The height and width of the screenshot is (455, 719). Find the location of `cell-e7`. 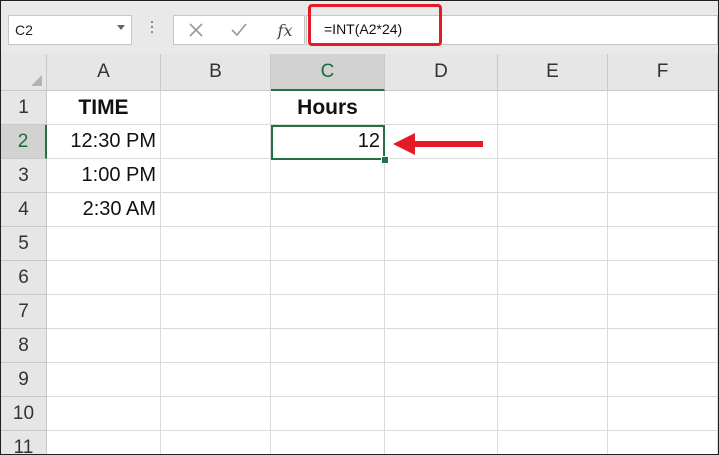

cell-e7 is located at coordinates (553, 312).